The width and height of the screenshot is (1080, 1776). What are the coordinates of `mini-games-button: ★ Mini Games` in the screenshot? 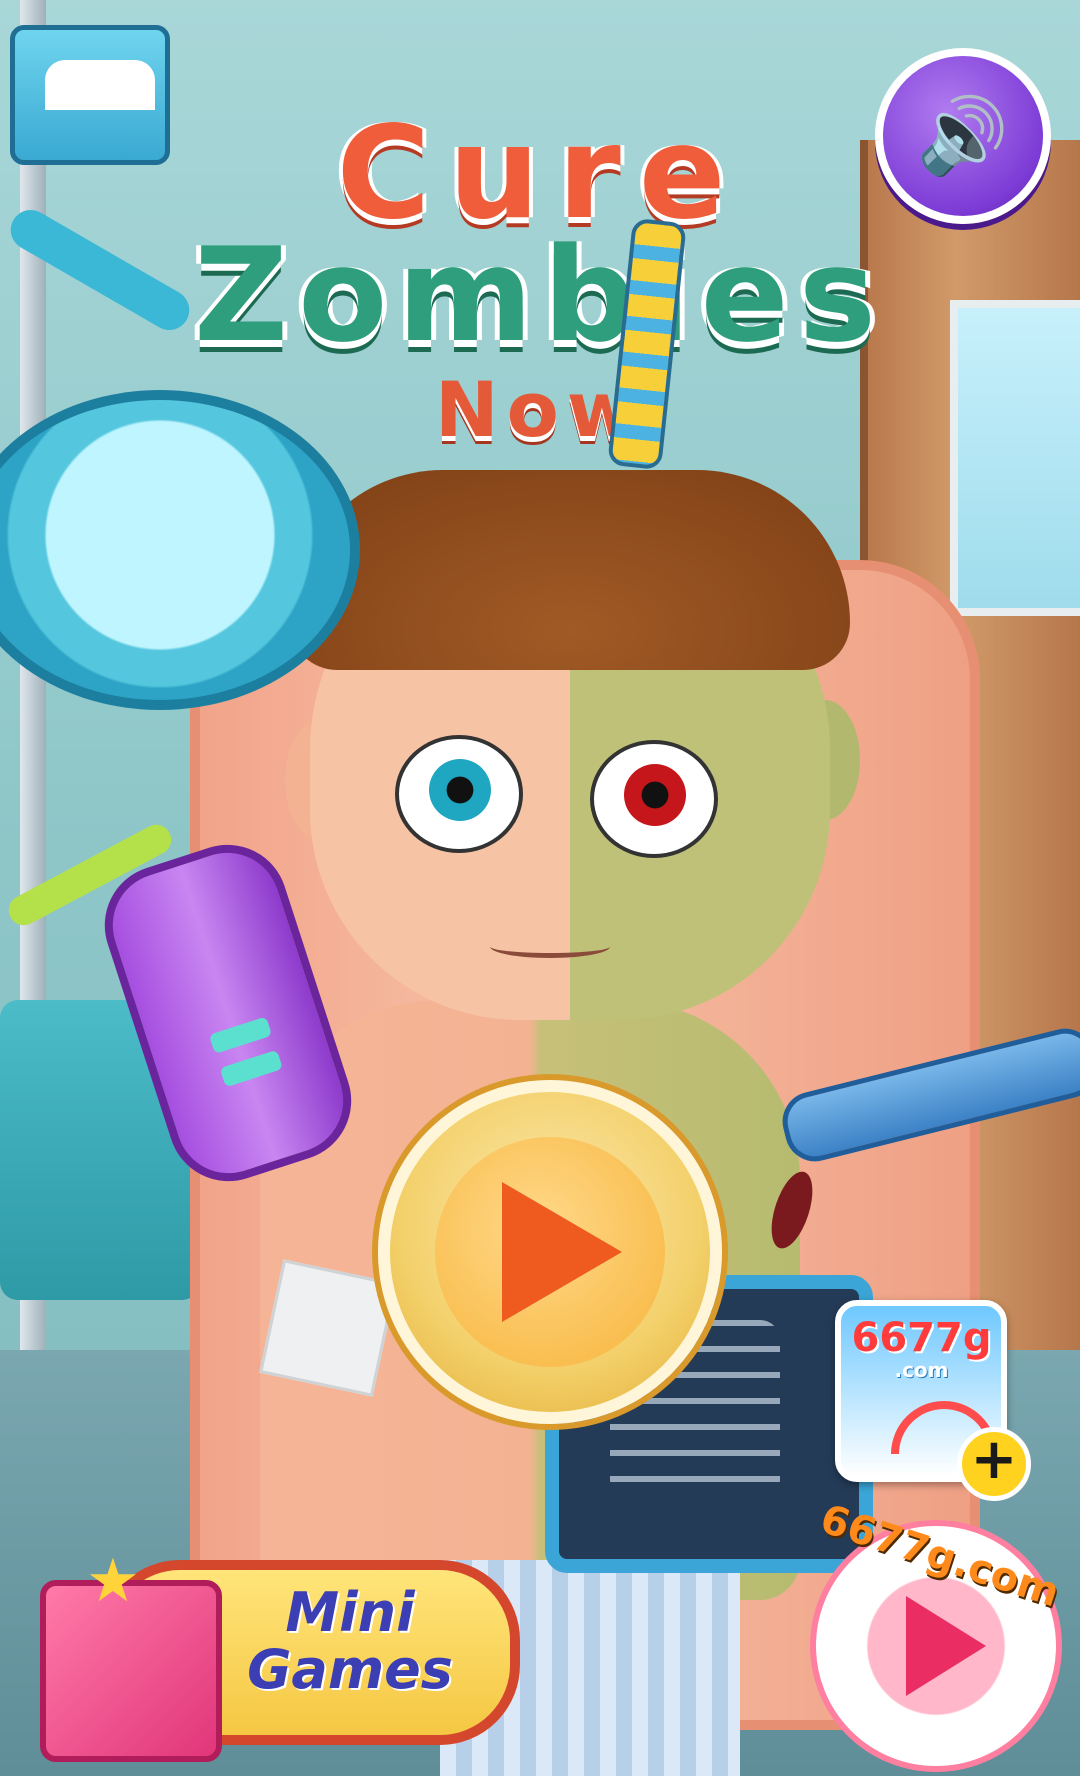 It's located at (280, 1651).